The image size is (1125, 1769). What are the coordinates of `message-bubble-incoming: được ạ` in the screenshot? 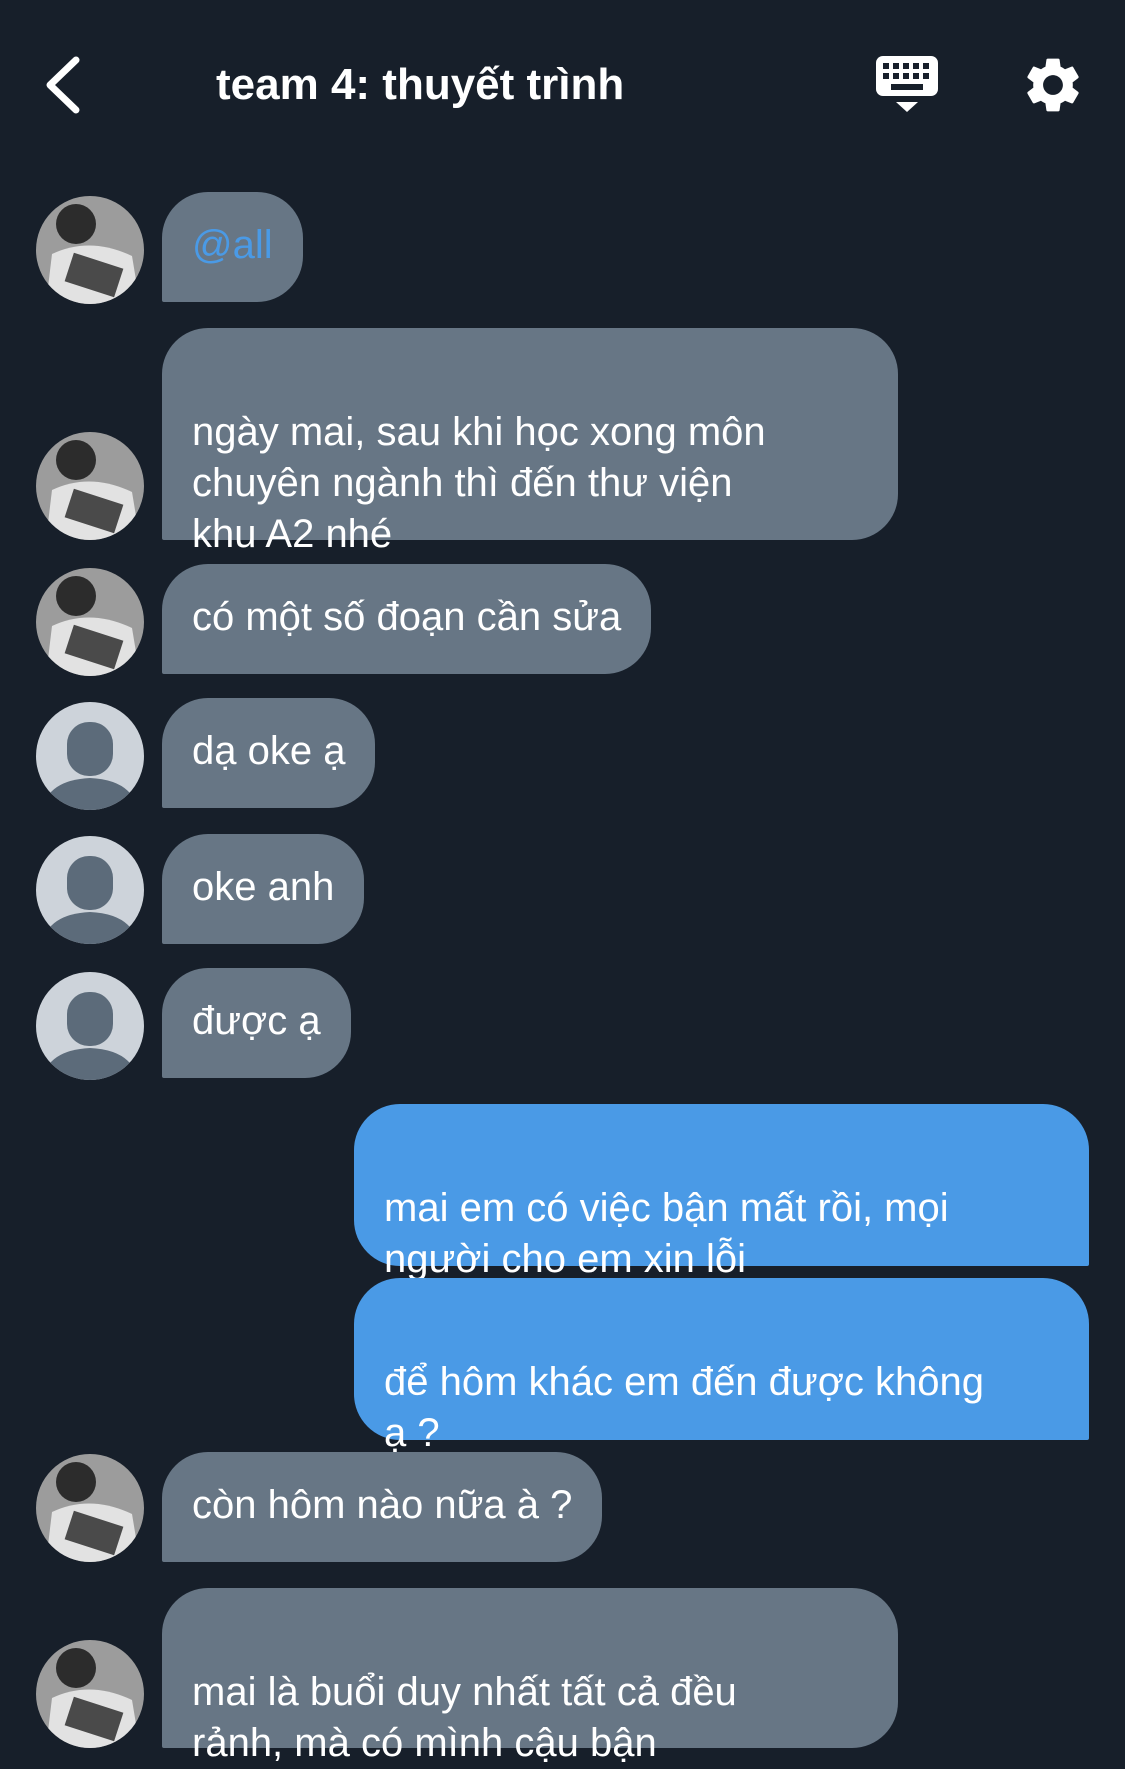 It's located at (256, 1023).